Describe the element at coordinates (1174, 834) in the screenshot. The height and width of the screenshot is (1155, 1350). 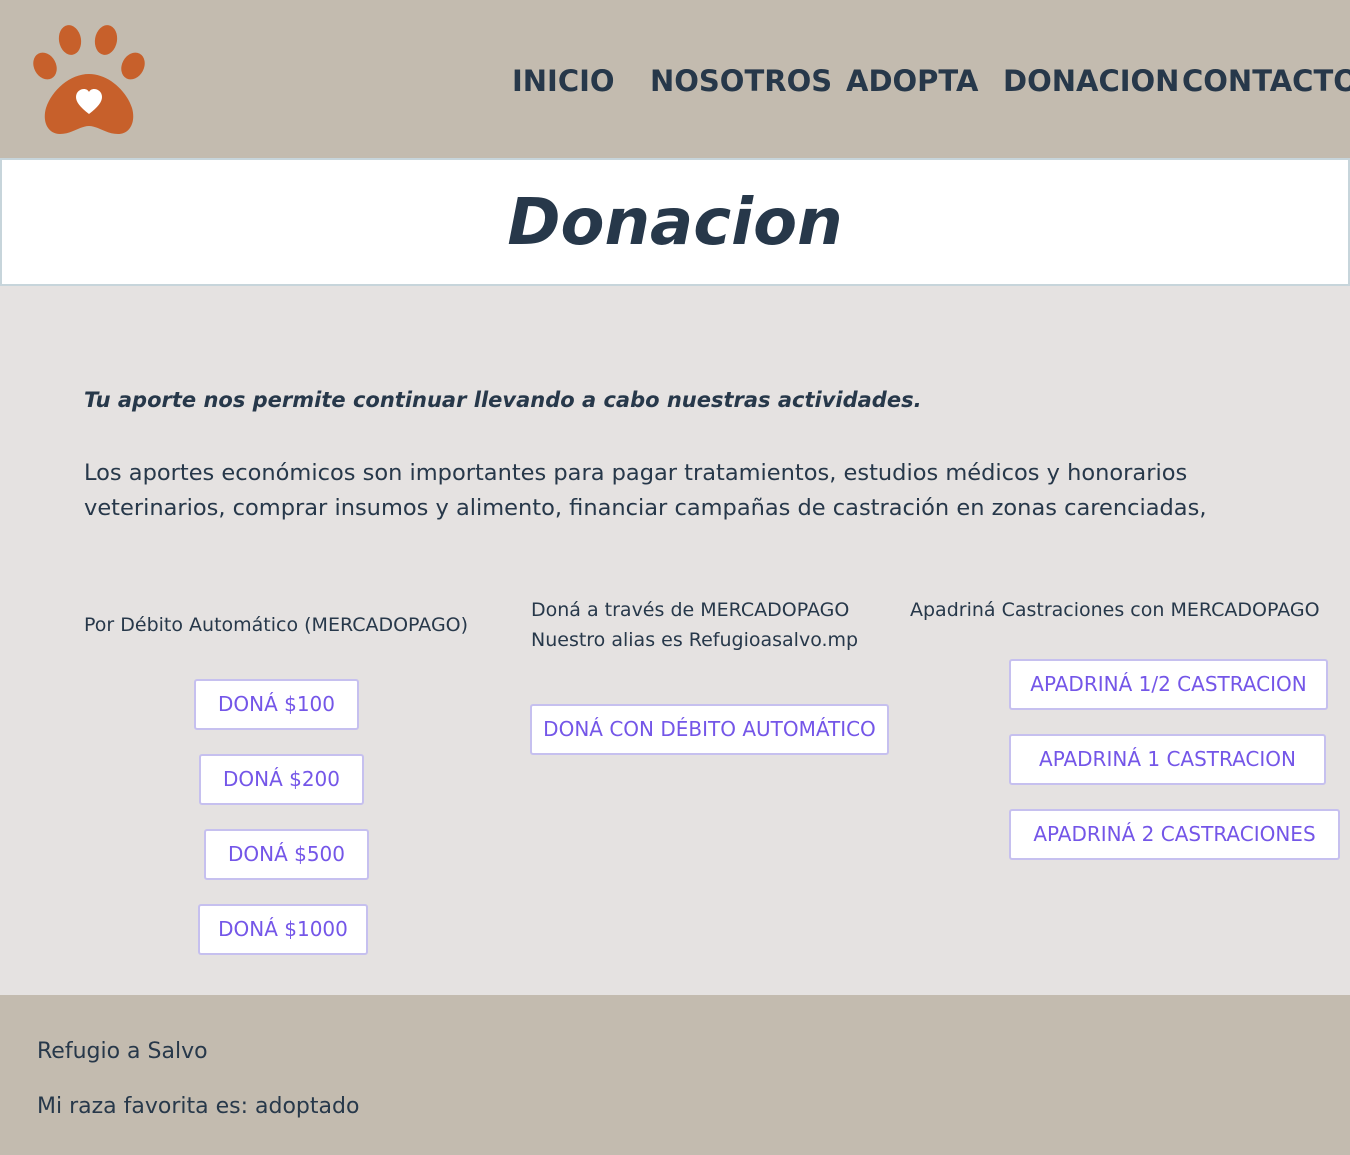
I see `sponsor-two-castrations-button: APADRINÁ 2 CASTRACIONES` at that location.